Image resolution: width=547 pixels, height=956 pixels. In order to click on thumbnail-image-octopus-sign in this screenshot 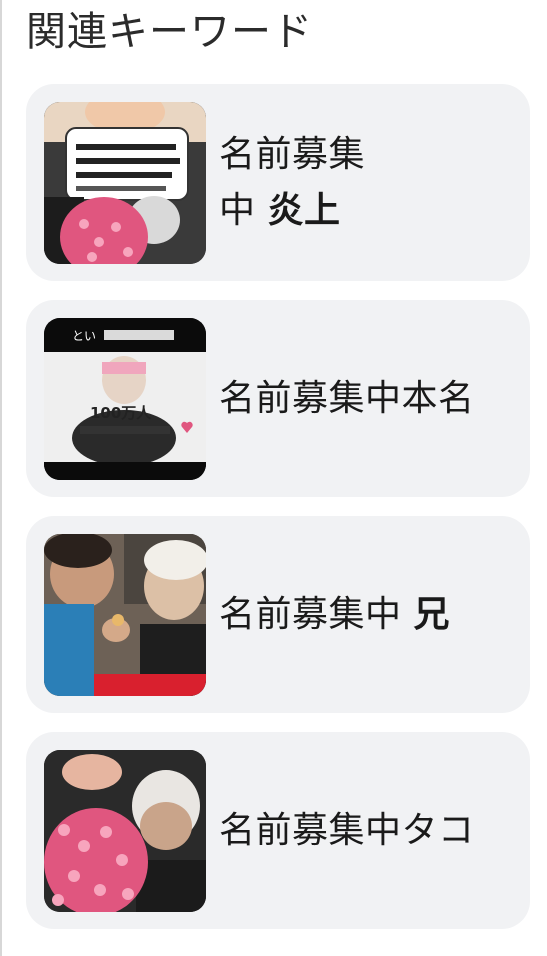, I will do `click(125, 183)`.